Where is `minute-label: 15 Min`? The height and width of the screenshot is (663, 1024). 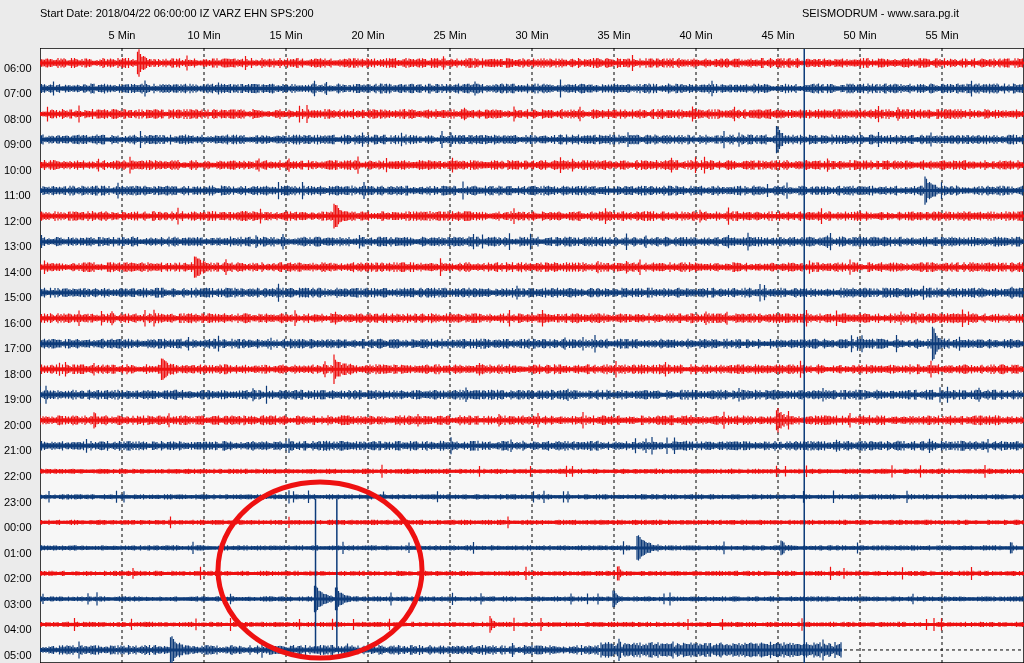
minute-label: 15 Min is located at coordinates (286, 35).